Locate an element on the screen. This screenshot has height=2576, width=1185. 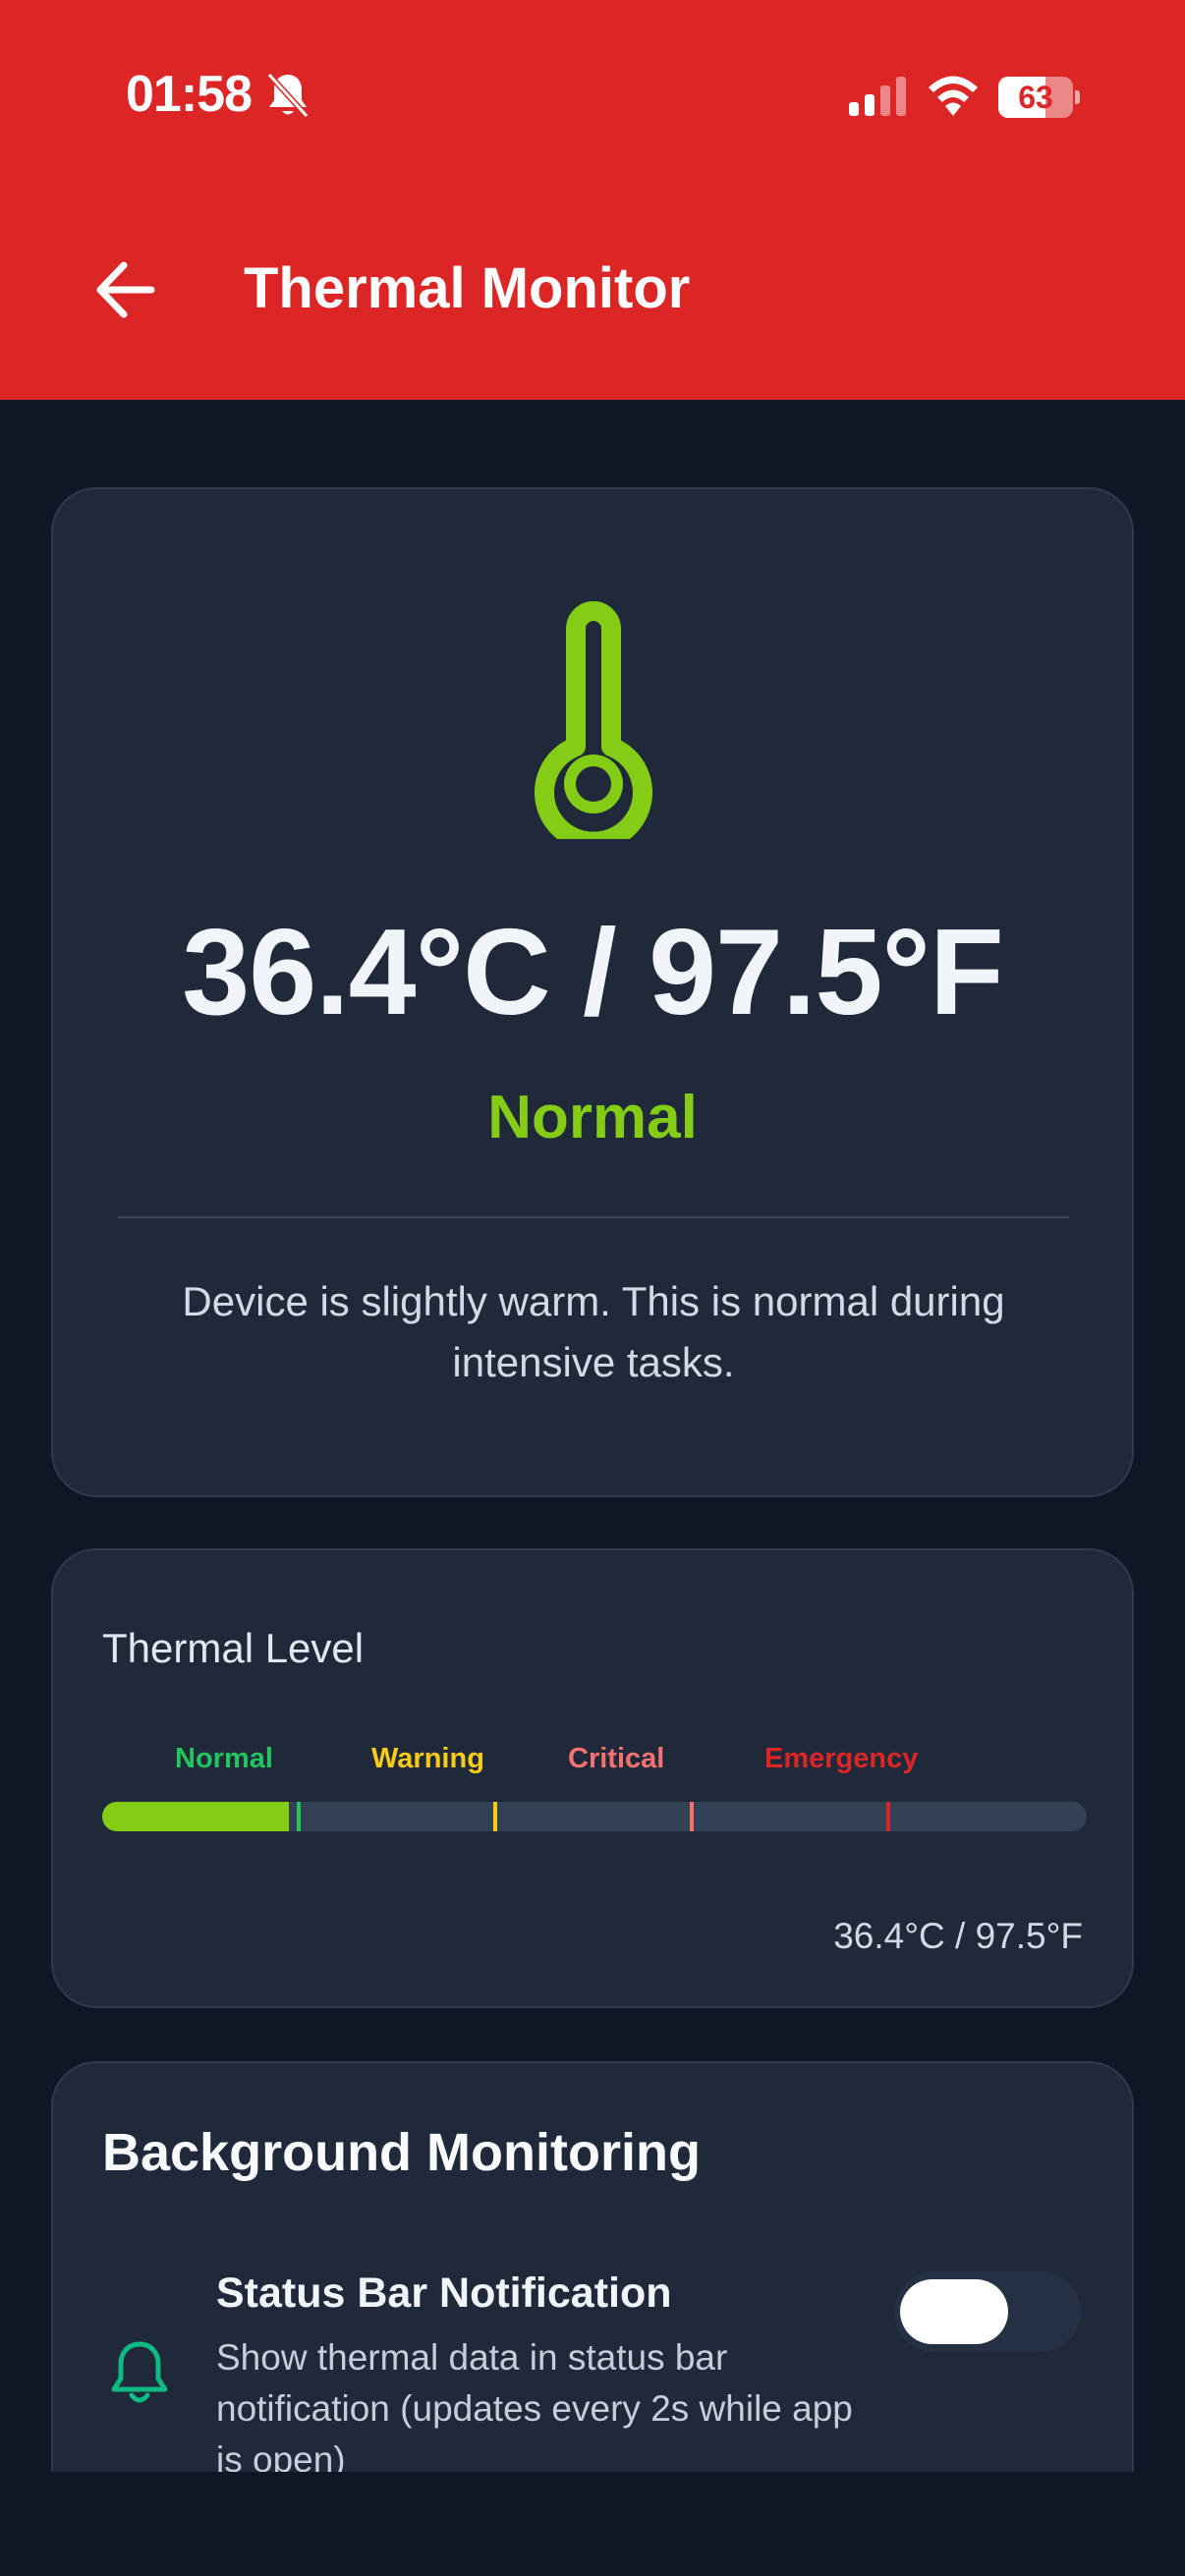
toggle-knob is located at coordinates (954, 2311).